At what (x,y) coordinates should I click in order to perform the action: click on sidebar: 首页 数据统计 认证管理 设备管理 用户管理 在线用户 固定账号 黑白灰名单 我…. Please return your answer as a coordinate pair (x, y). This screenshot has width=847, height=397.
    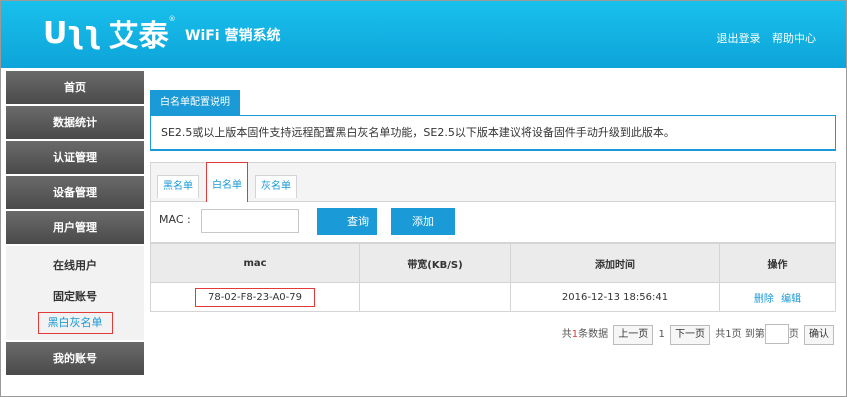
    Looking at the image, I should click on (75, 224).